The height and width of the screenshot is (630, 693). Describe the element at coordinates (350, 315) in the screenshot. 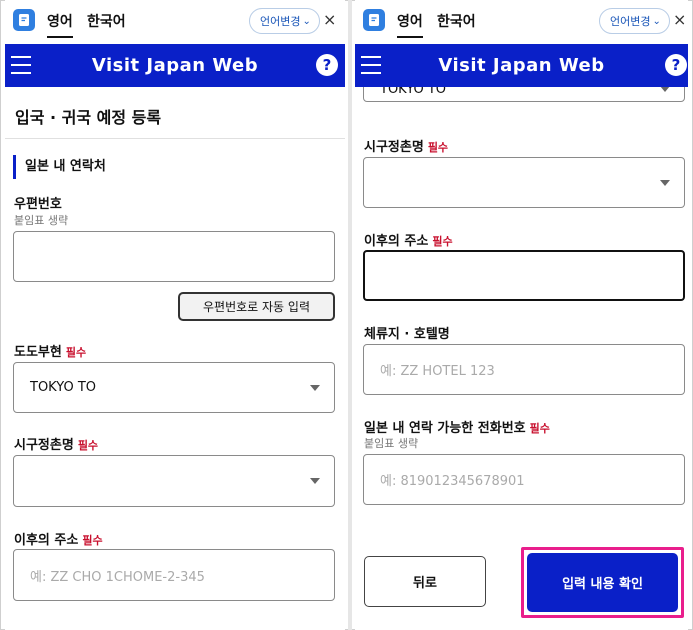

I see `panel-divider` at that location.